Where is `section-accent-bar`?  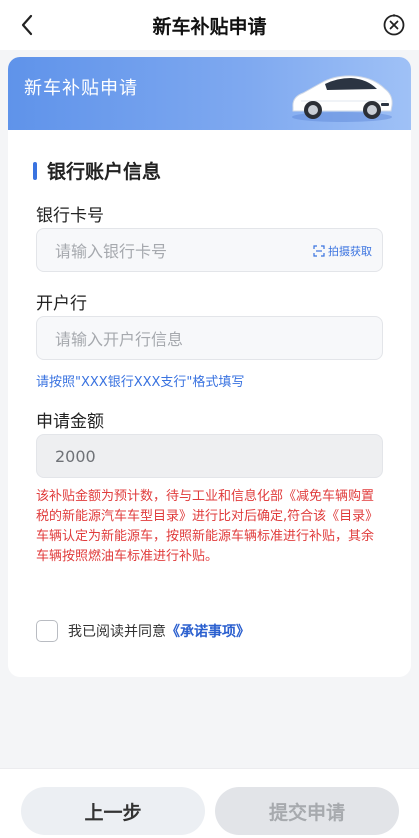
section-accent-bar is located at coordinates (35, 170).